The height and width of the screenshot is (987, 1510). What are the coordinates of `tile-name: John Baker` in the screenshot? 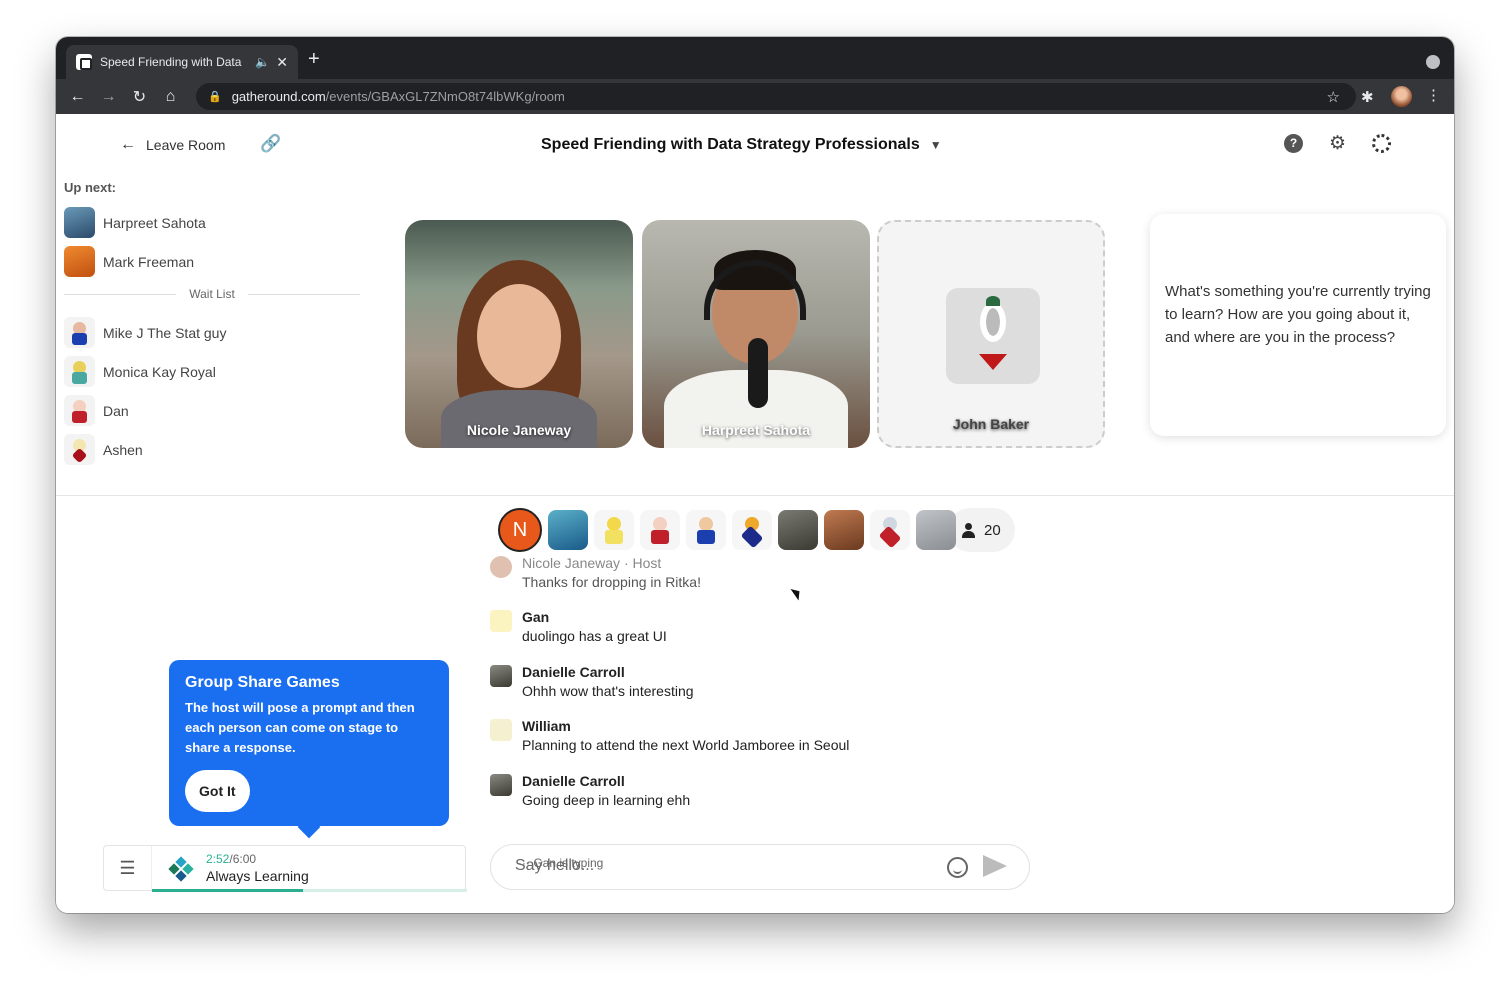 It's located at (991, 424).